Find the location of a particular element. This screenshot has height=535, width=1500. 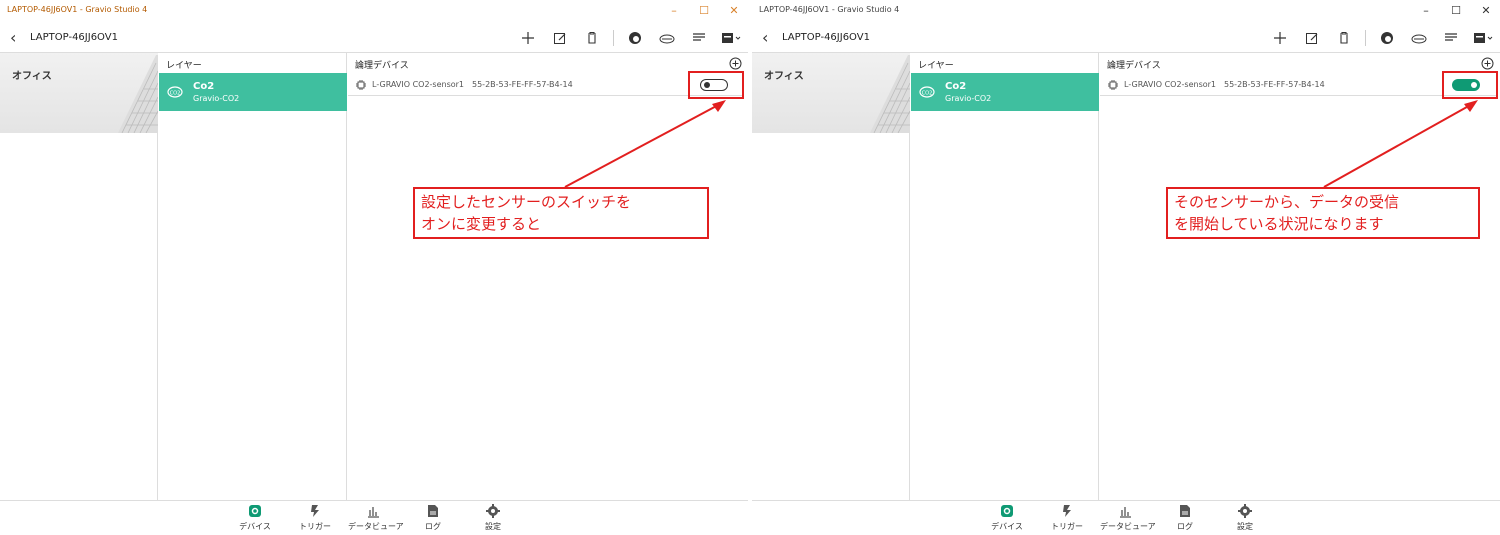

callout-line-2: オンに変更すると is located at coordinates (481, 224).